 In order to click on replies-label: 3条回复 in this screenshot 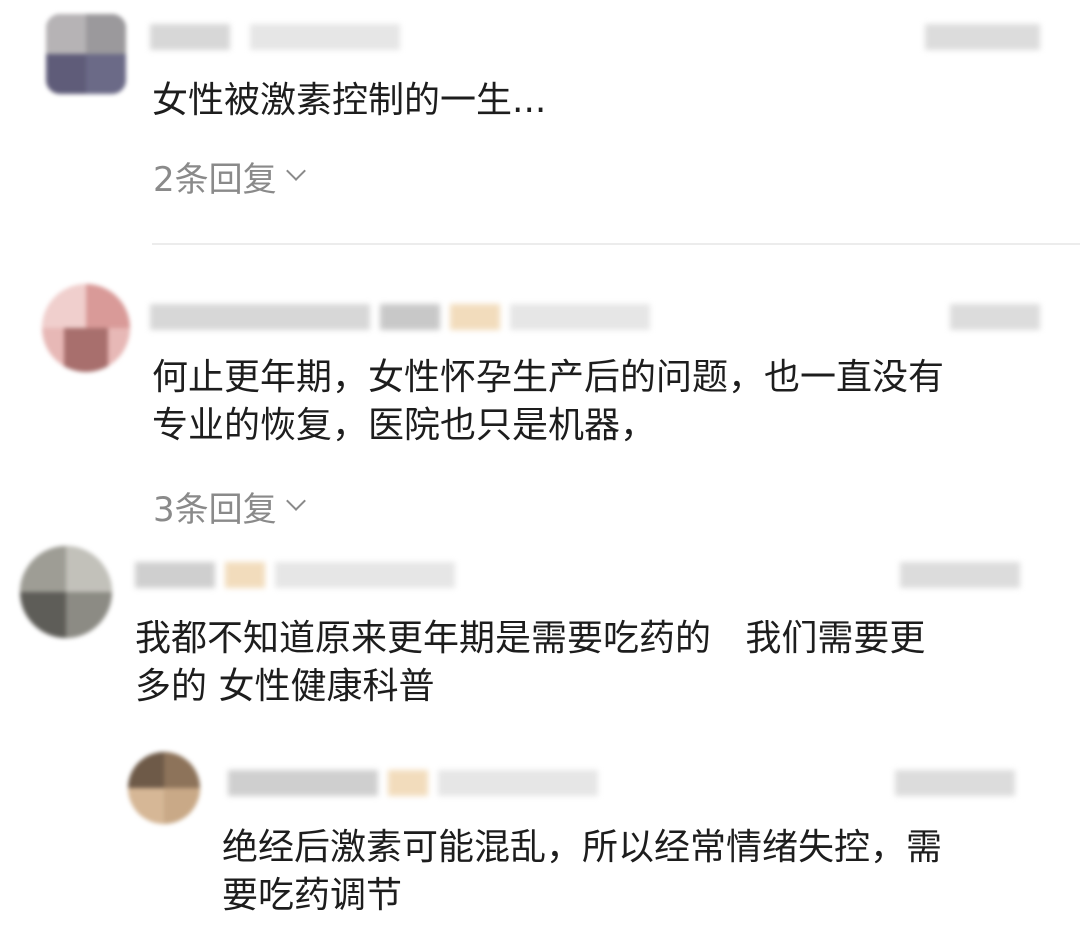, I will do `click(215, 509)`.